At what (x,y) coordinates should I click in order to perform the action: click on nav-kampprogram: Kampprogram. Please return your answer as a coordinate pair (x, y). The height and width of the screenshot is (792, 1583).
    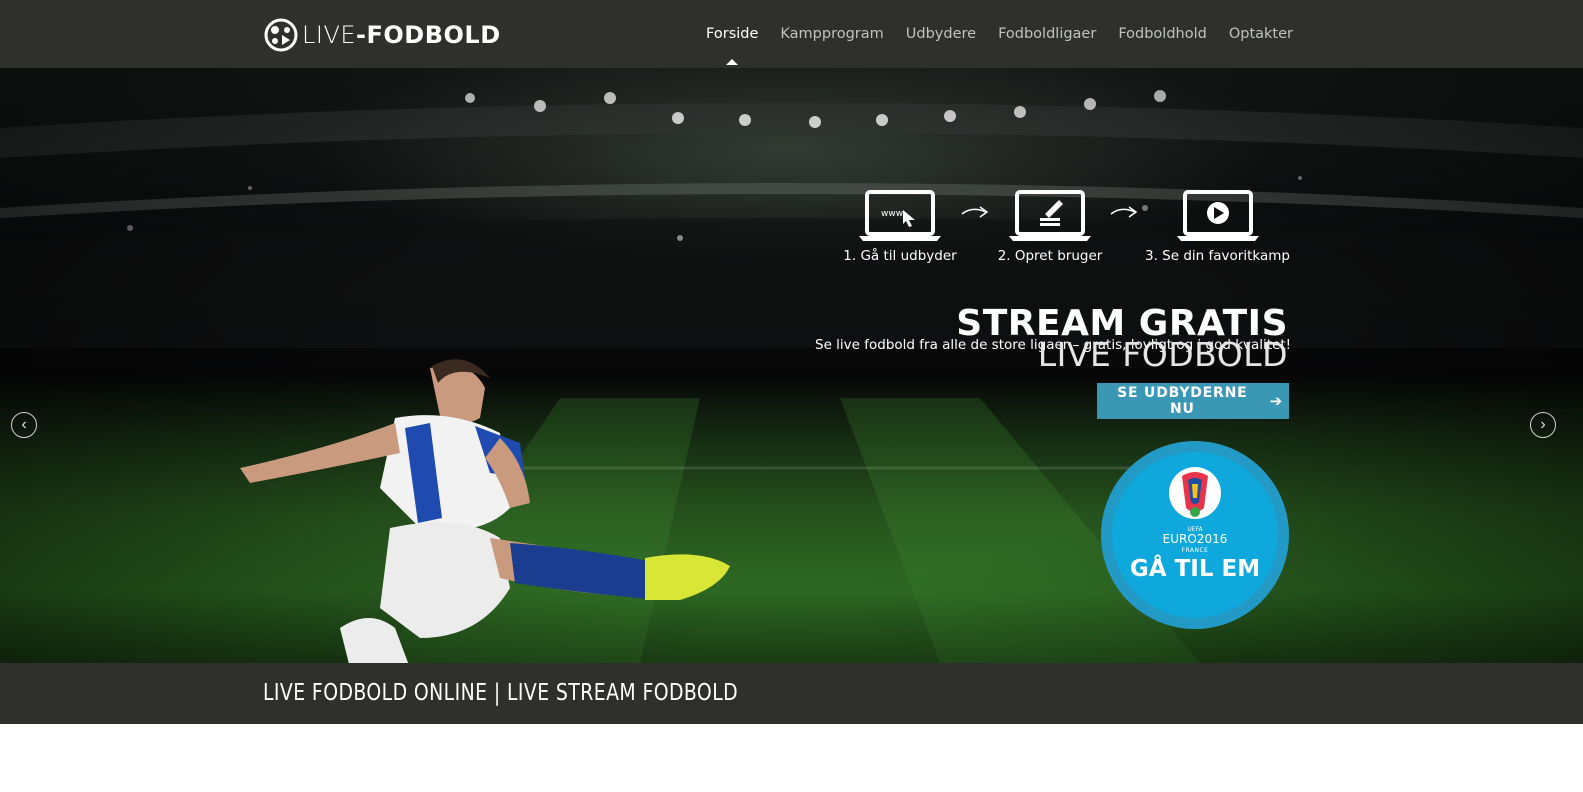
    Looking at the image, I should click on (831, 34).